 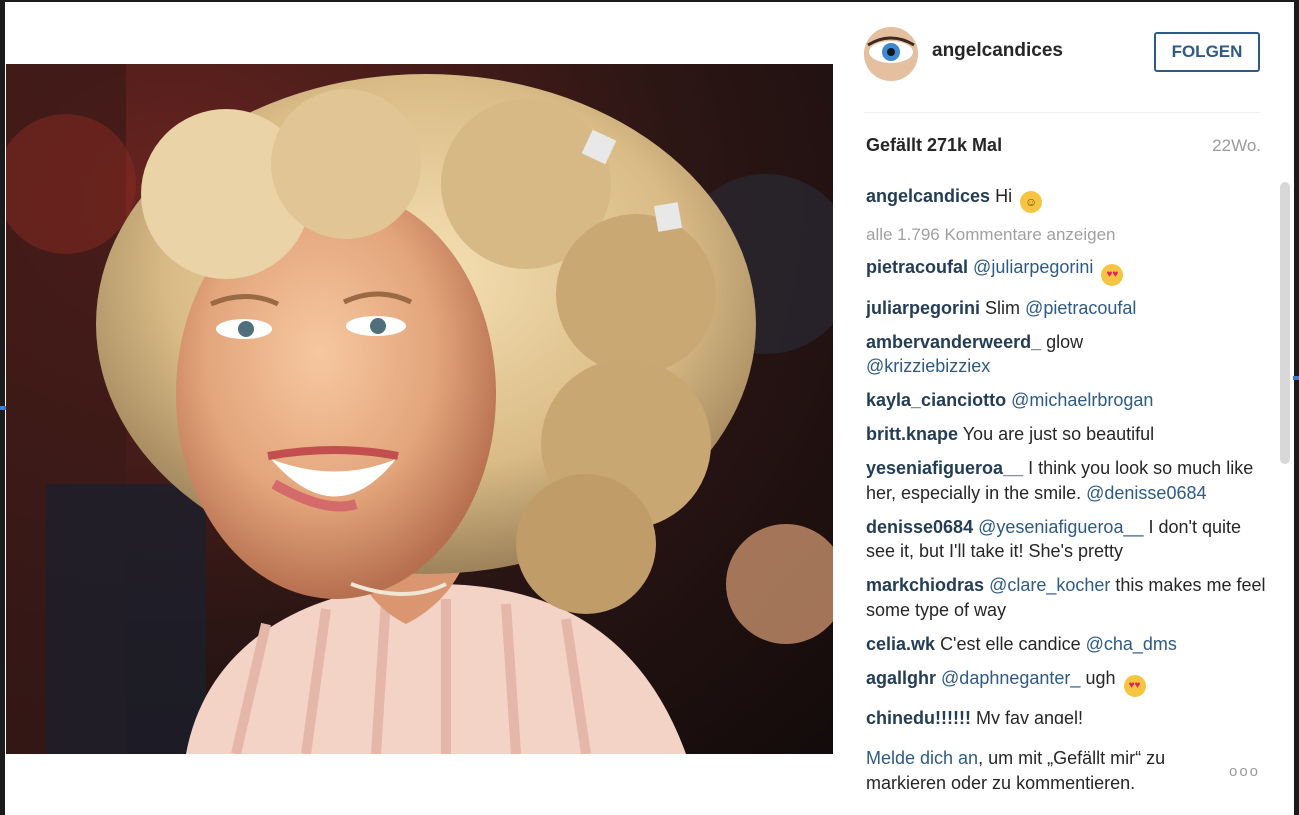 What do you see at coordinates (1236, 146) in the screenshot?
I see `post-age: 22Wo.` at bounding box center [1236, 146].